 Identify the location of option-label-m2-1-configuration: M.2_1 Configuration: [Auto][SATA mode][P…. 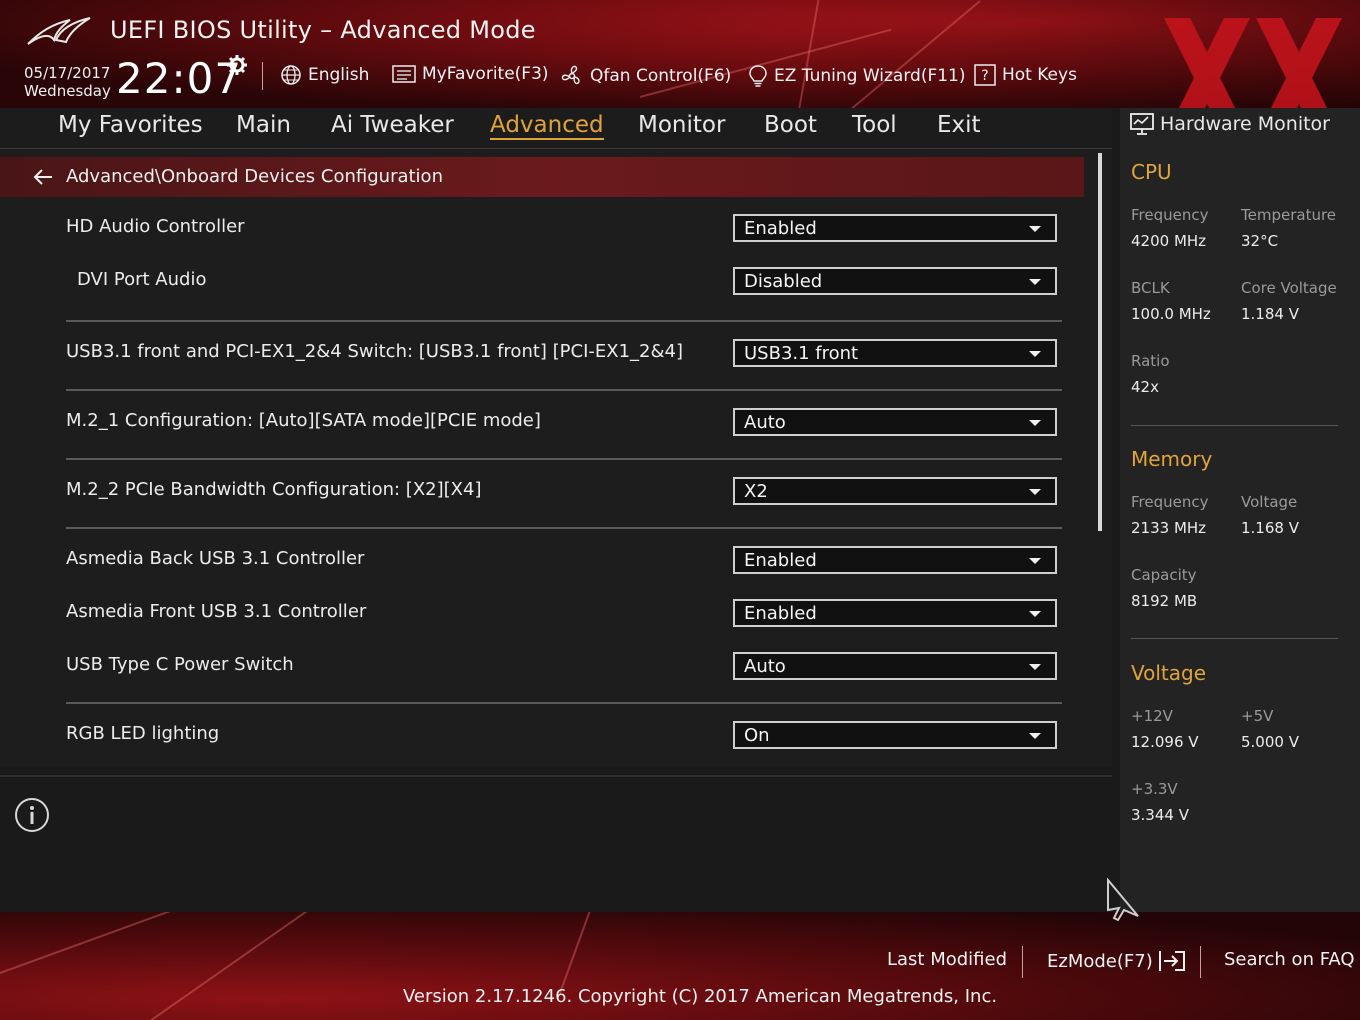
(303, 420).